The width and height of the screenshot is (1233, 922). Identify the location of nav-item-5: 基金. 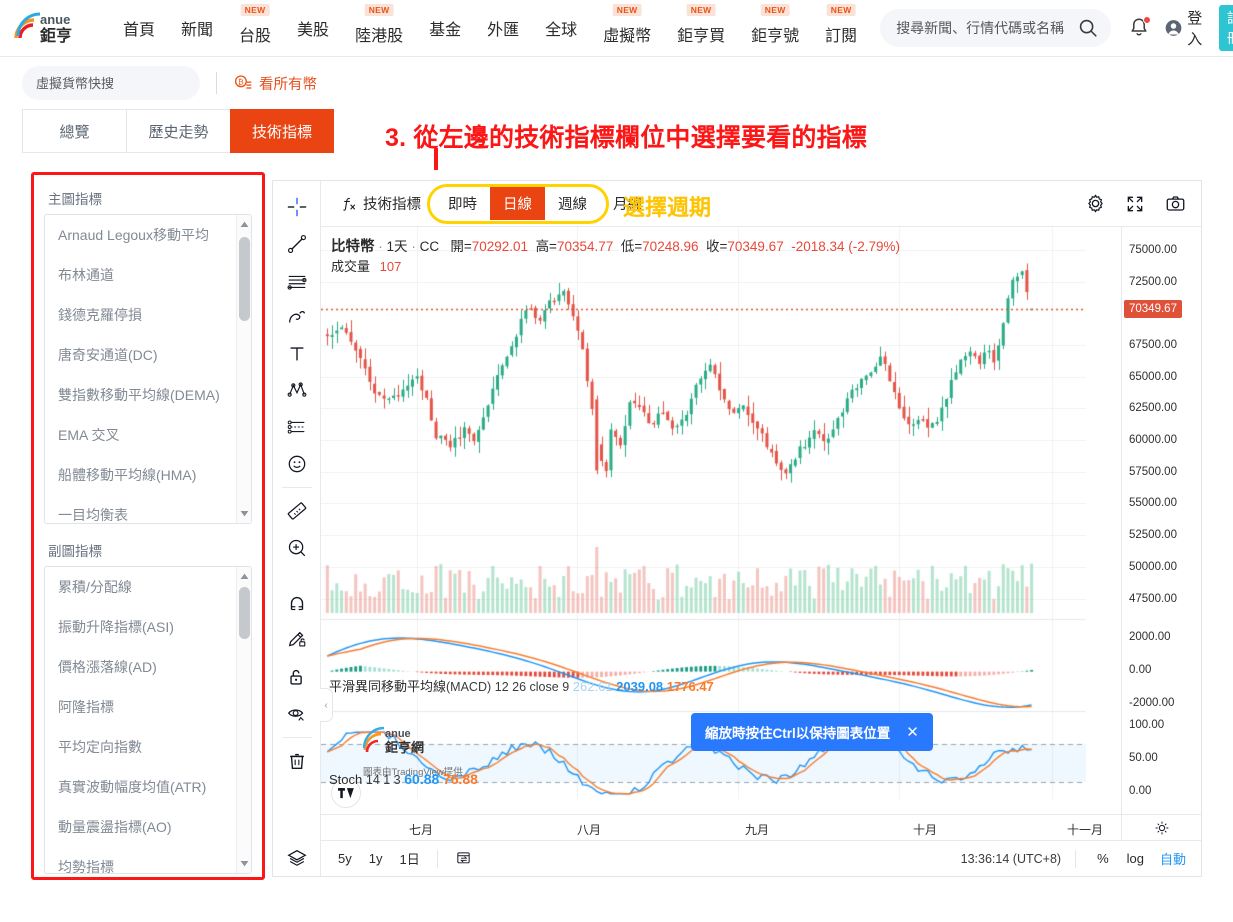
(445, 28).